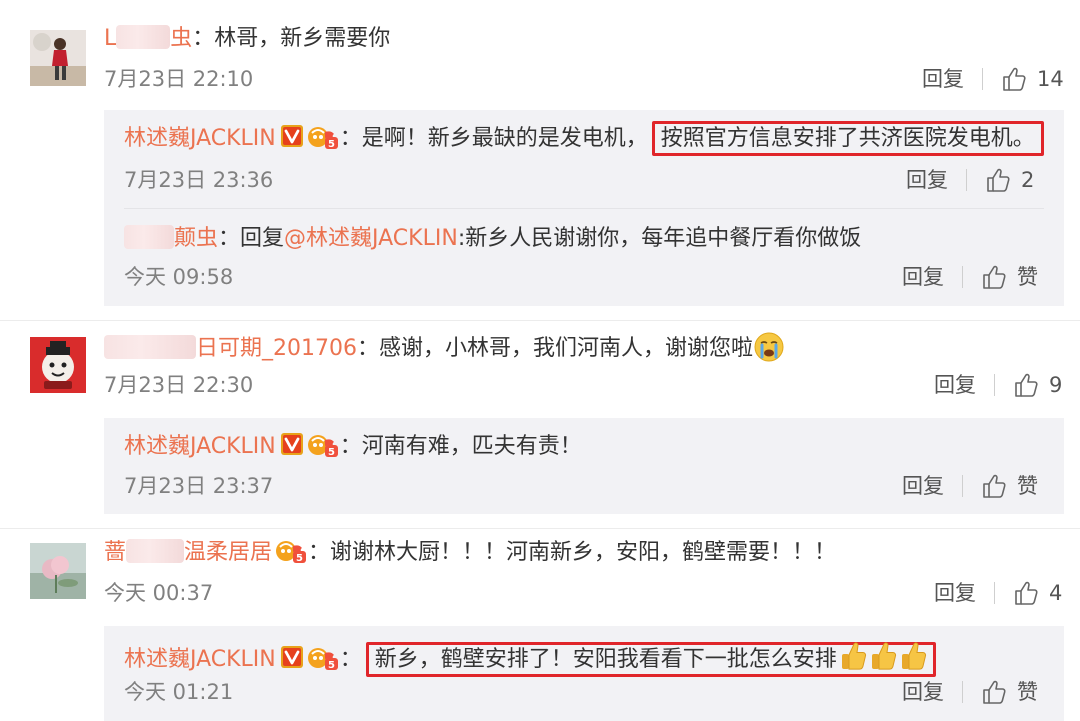 This screenshot has height=721, width=1080. What do you see at coordinates (371, 238) in the screenshot?
I see `mention-link: @林述巍JACKLIN` at bounding box center [371, 238].